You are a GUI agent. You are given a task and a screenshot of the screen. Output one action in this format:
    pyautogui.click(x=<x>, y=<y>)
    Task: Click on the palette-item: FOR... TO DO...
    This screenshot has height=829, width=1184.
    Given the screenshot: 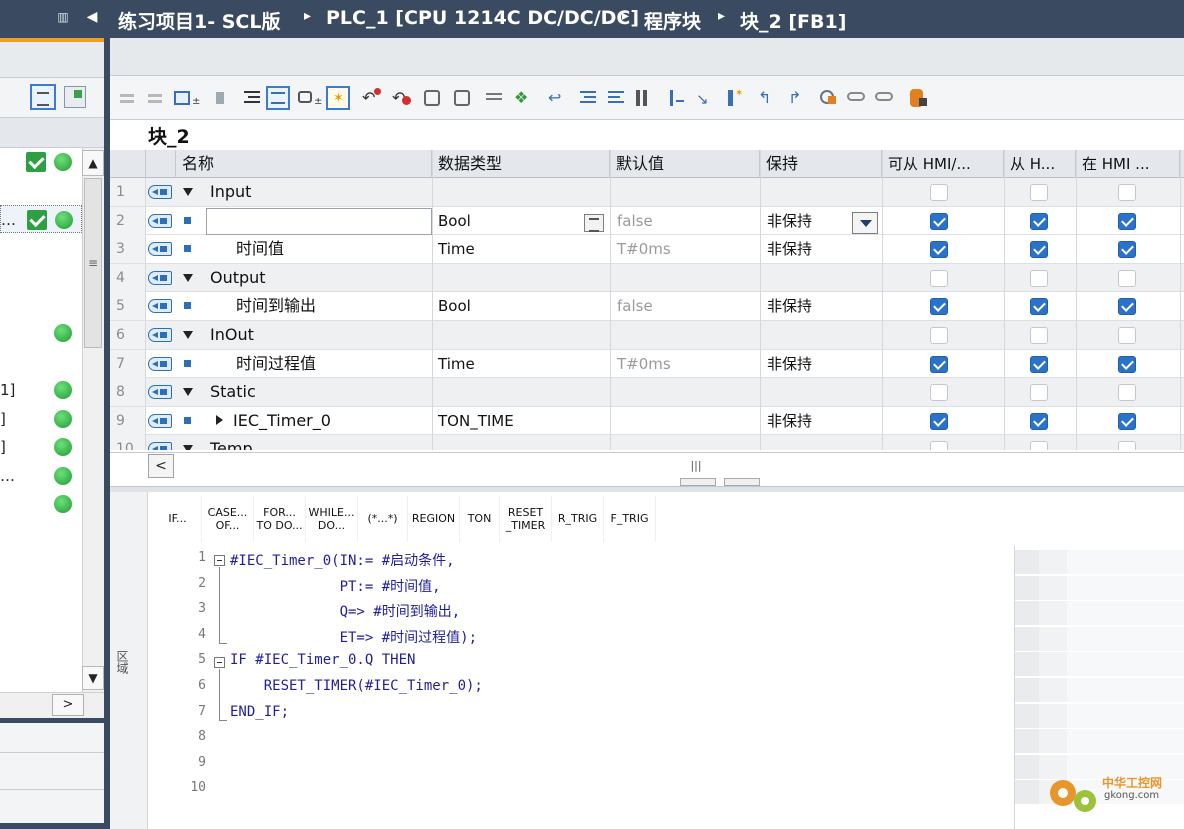 What is the action you would take?
    pyautogui.click(x=280, y=519)
    